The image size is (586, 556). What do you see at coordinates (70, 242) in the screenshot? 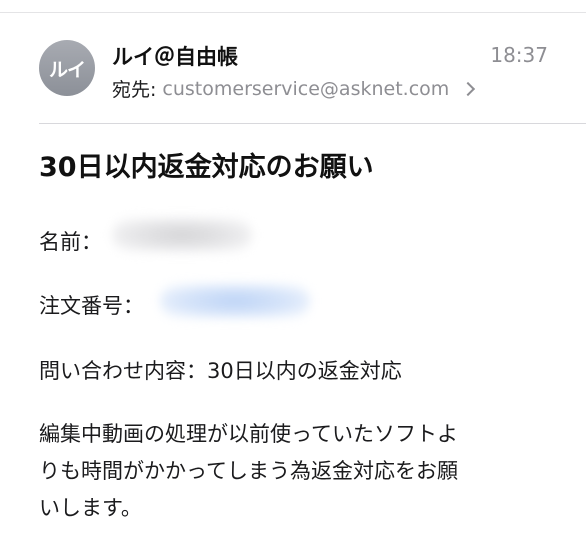
I see `name-label: 名前：` at bounding box center [70, 242].